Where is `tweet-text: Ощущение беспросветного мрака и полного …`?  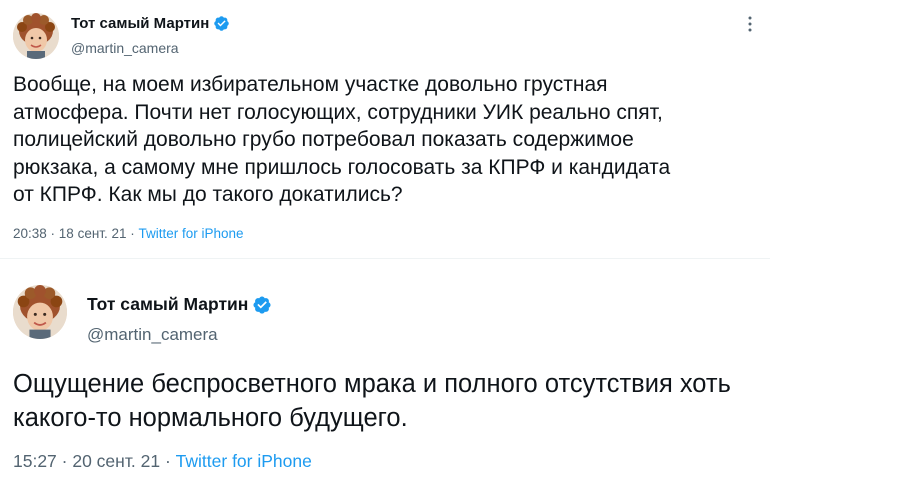
tweet-text: Ощущение беспросветного мрака и полного … is located at coordinates (372, 401).